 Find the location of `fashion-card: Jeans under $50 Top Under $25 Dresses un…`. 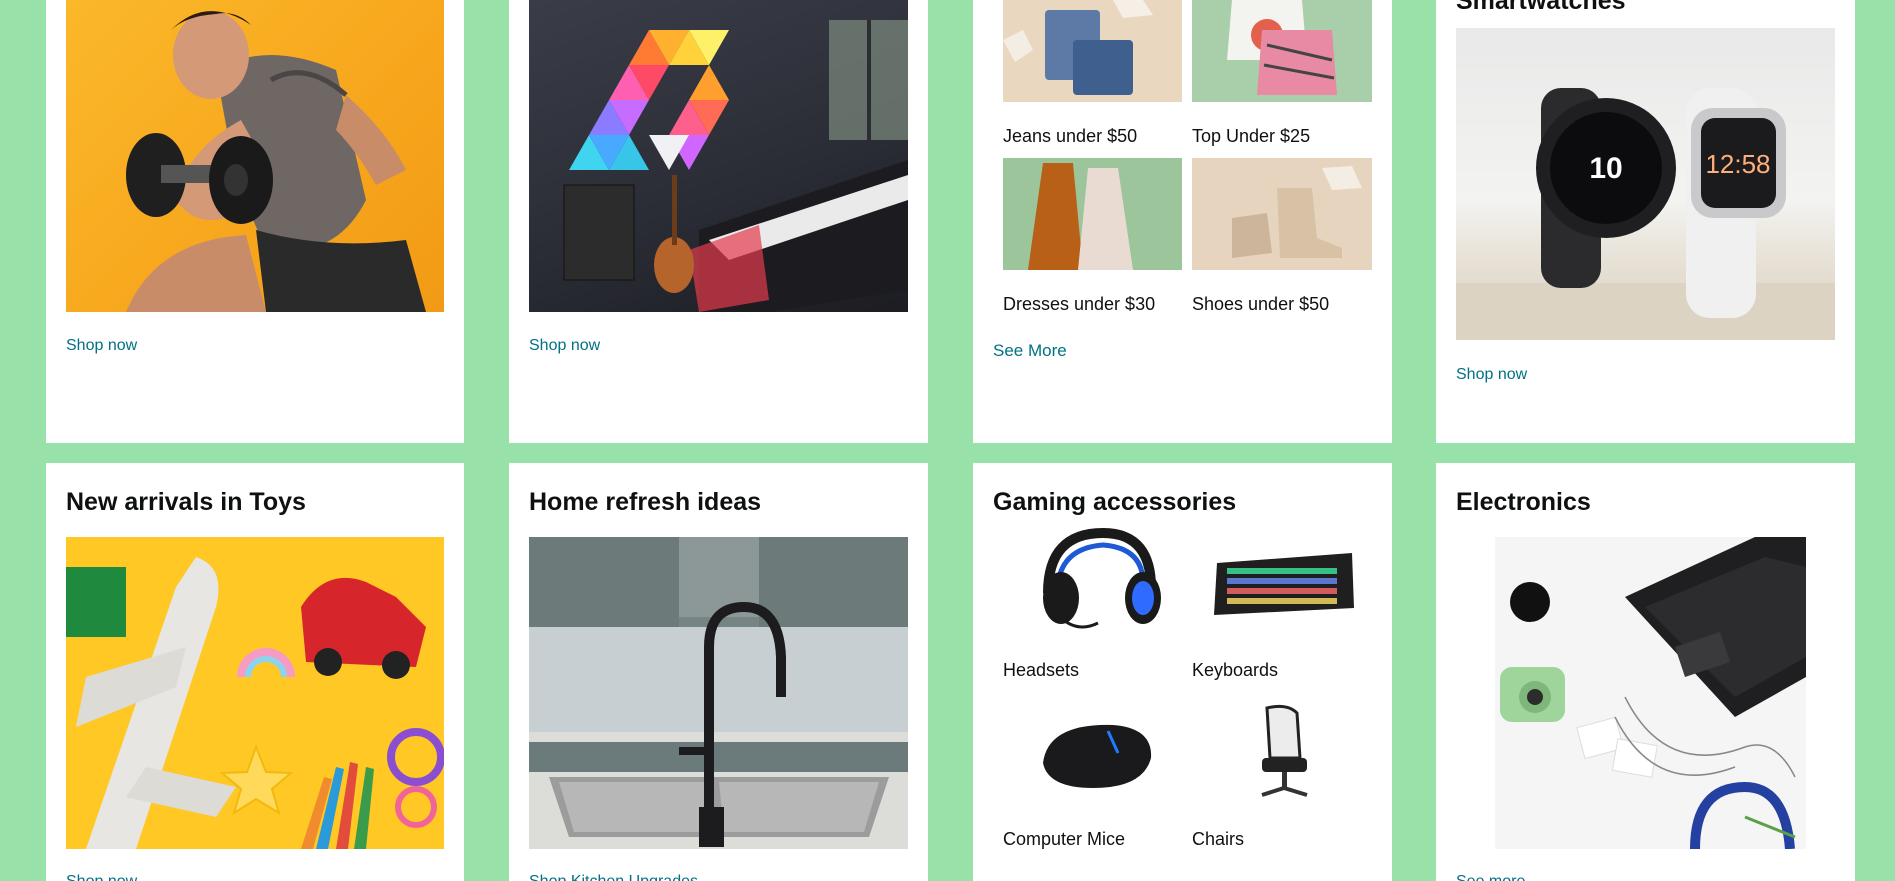

fashion-card: Jeans under $50 Top Under $25 Dresses un… is located at coordinates (1182, 221).